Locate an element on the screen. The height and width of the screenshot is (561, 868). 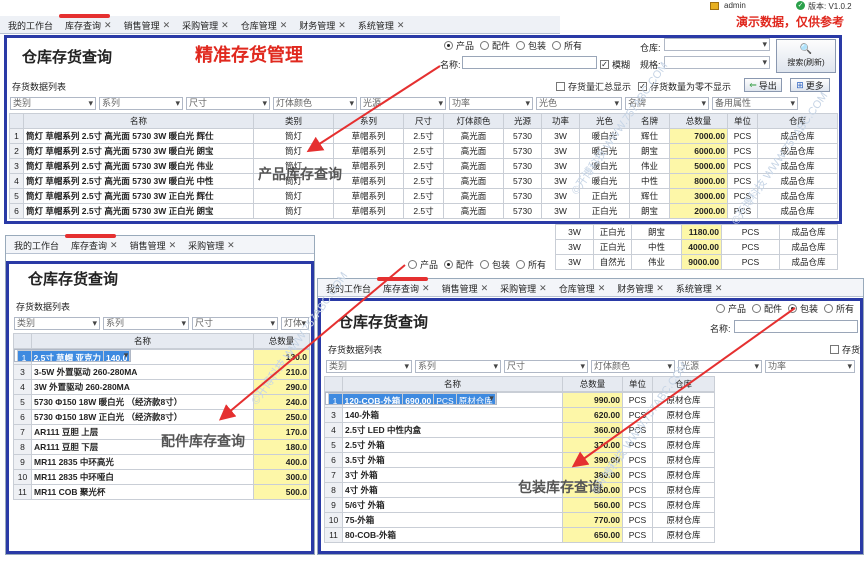
header-cell: 仓库 is located at coordinates (683, 384).